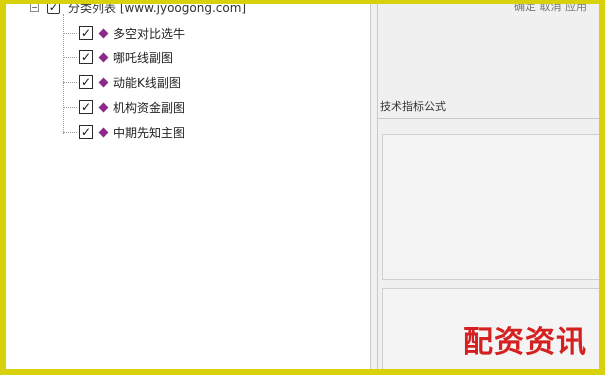 The image size is (605, 375). I want to click on tree-root-label: 分类列表 [www.jyoogong.com], so click(157, 7).